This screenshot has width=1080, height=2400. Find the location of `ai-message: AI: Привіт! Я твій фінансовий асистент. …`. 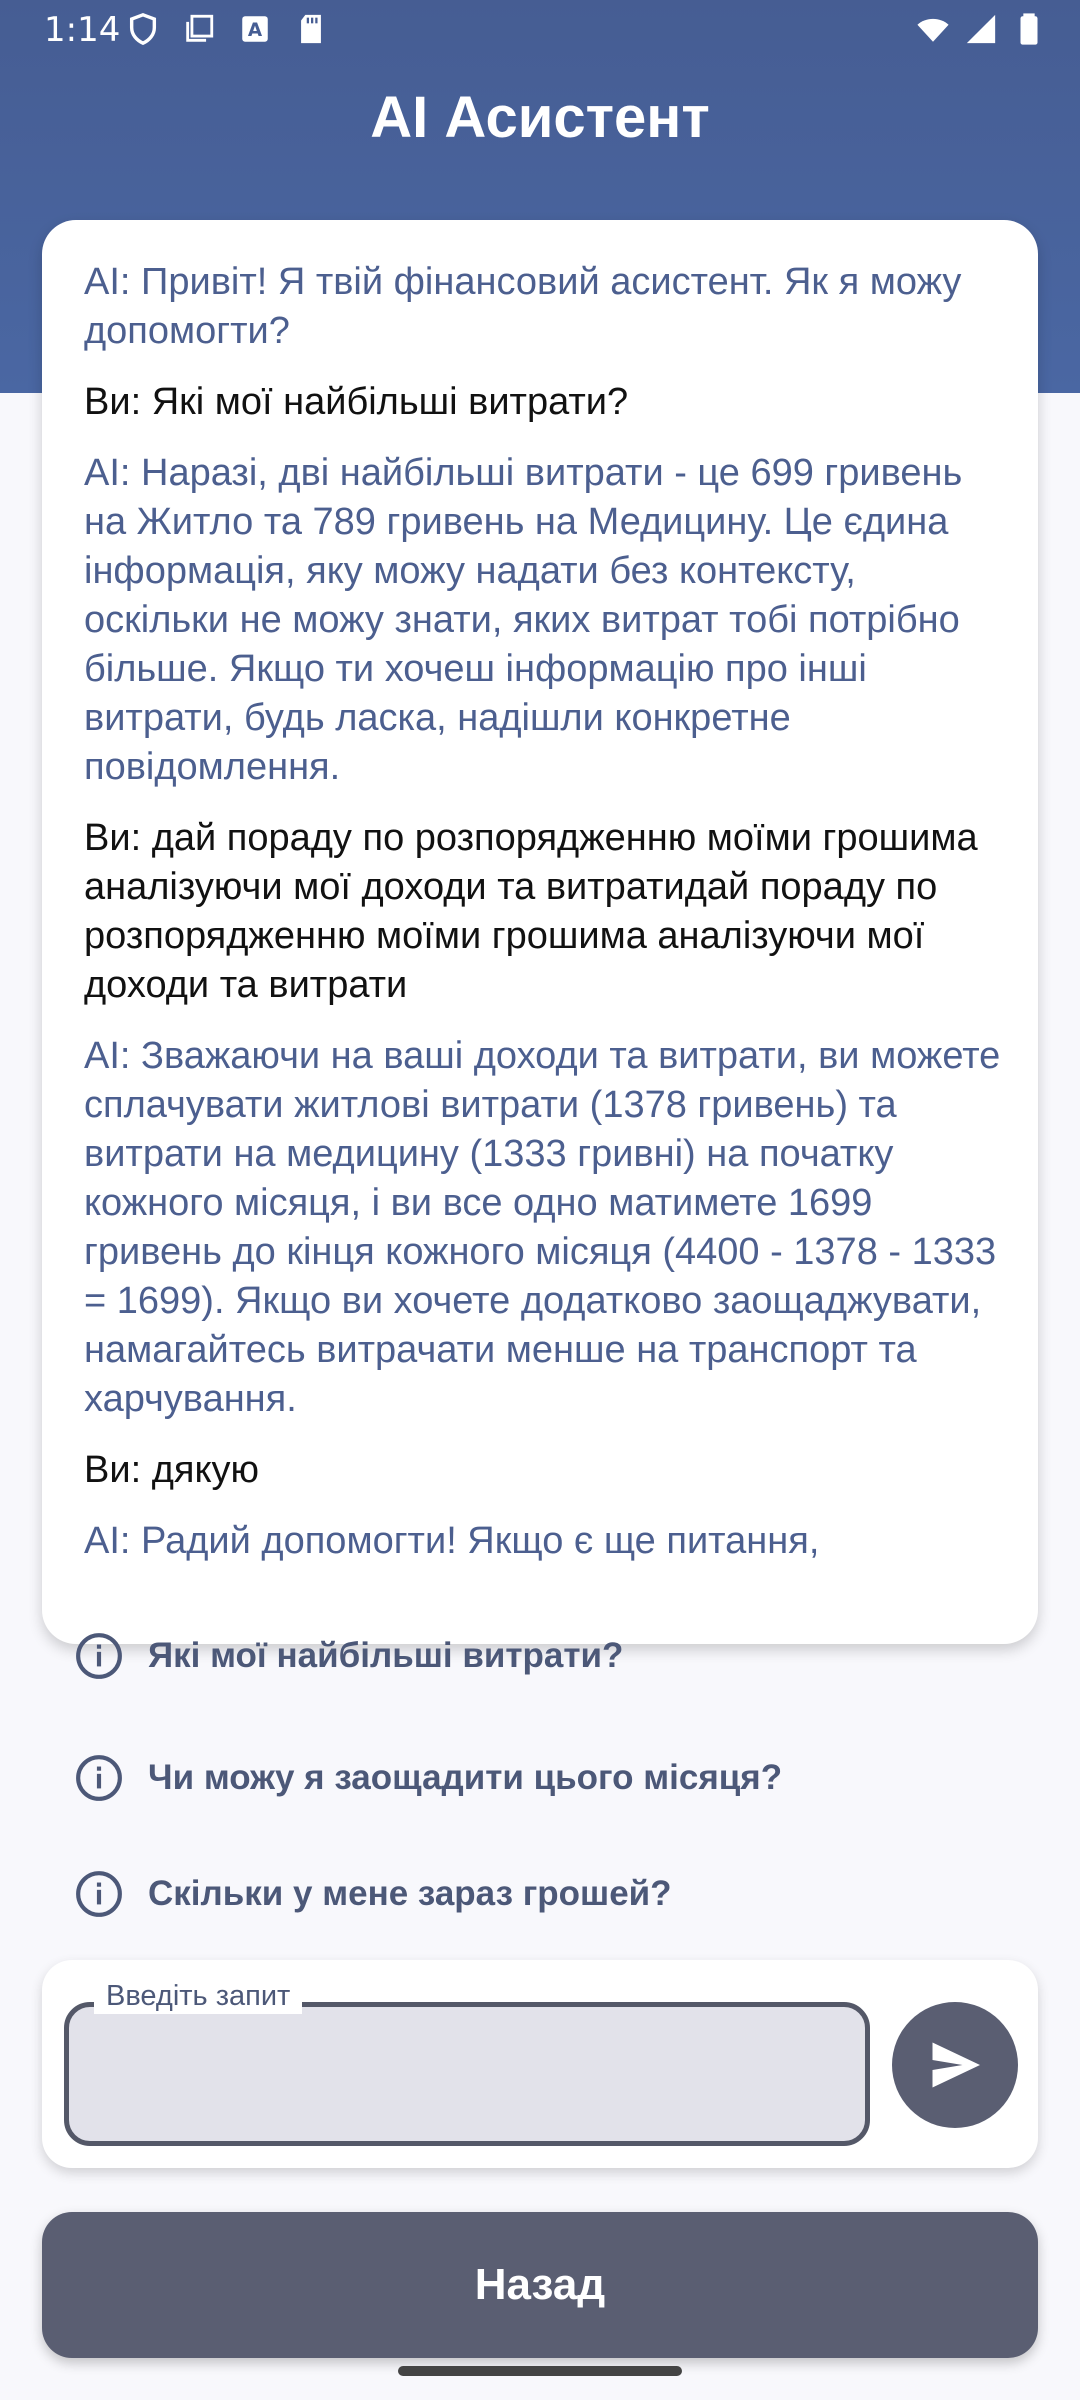

ai-message: AI: Привіт! Я твій фінансовий асистент. … is located at coordinates (523, 306).